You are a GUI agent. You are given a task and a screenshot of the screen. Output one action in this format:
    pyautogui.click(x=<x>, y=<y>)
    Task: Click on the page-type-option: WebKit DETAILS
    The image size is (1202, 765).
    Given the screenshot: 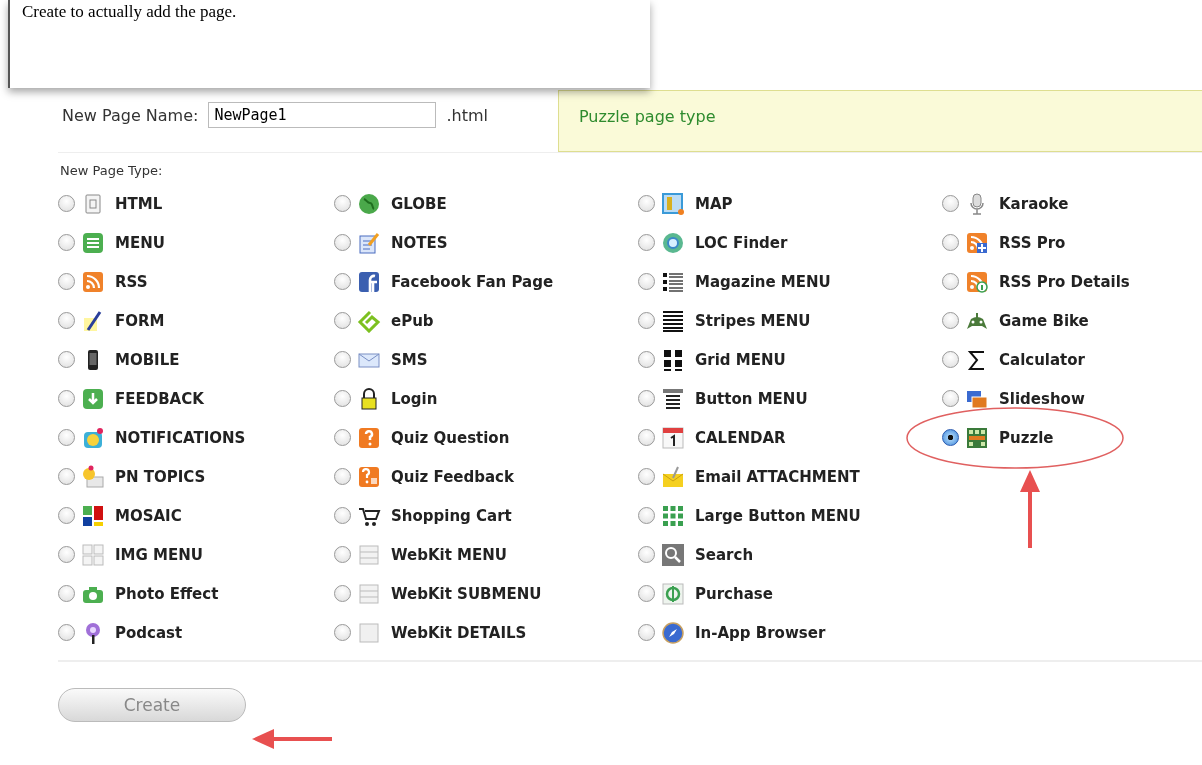 What is the action you would take?
    pyautogui.click(x=459, y=632)
    